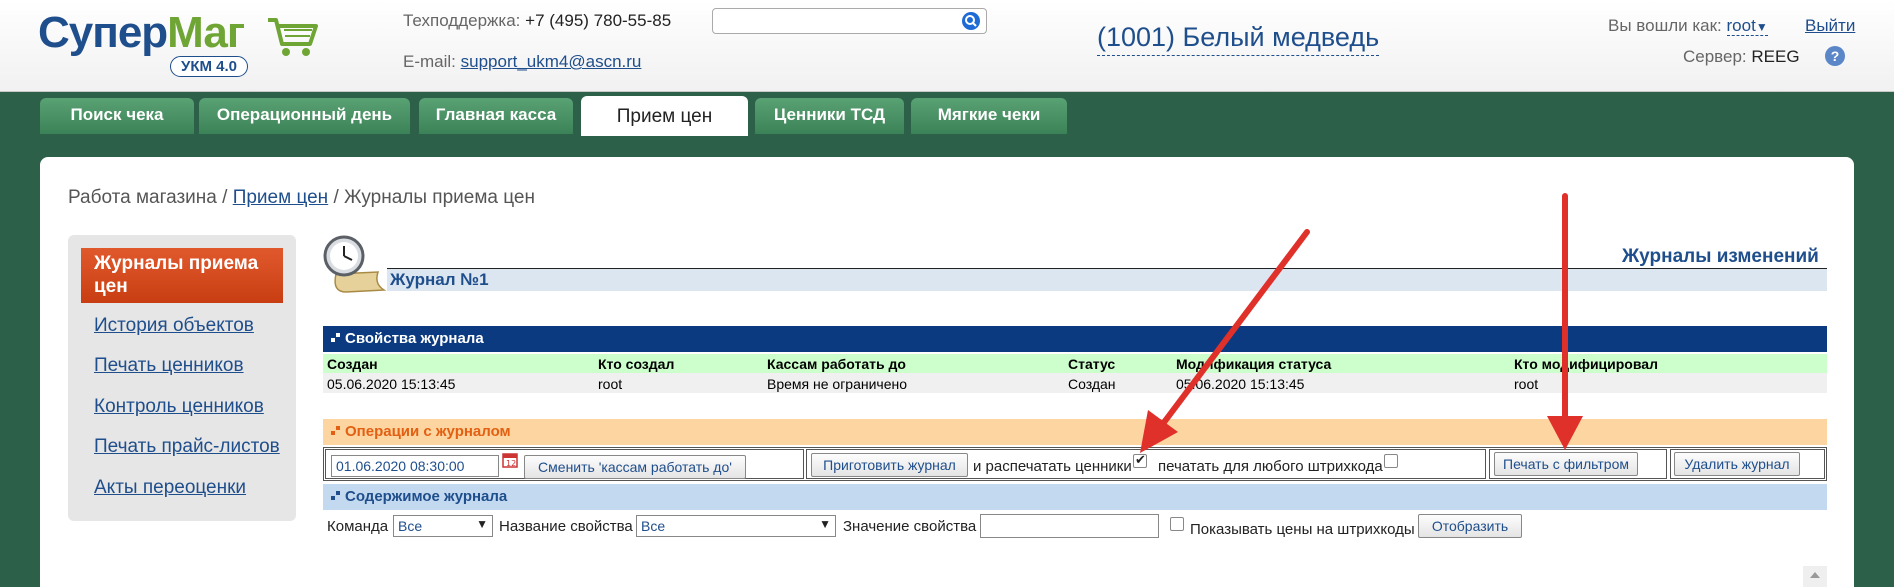 The height and width of the screenshot is (587, 1894). I want to click on sidebar-item-revaluation-acts: Акты переоценки, so click(170, 488).